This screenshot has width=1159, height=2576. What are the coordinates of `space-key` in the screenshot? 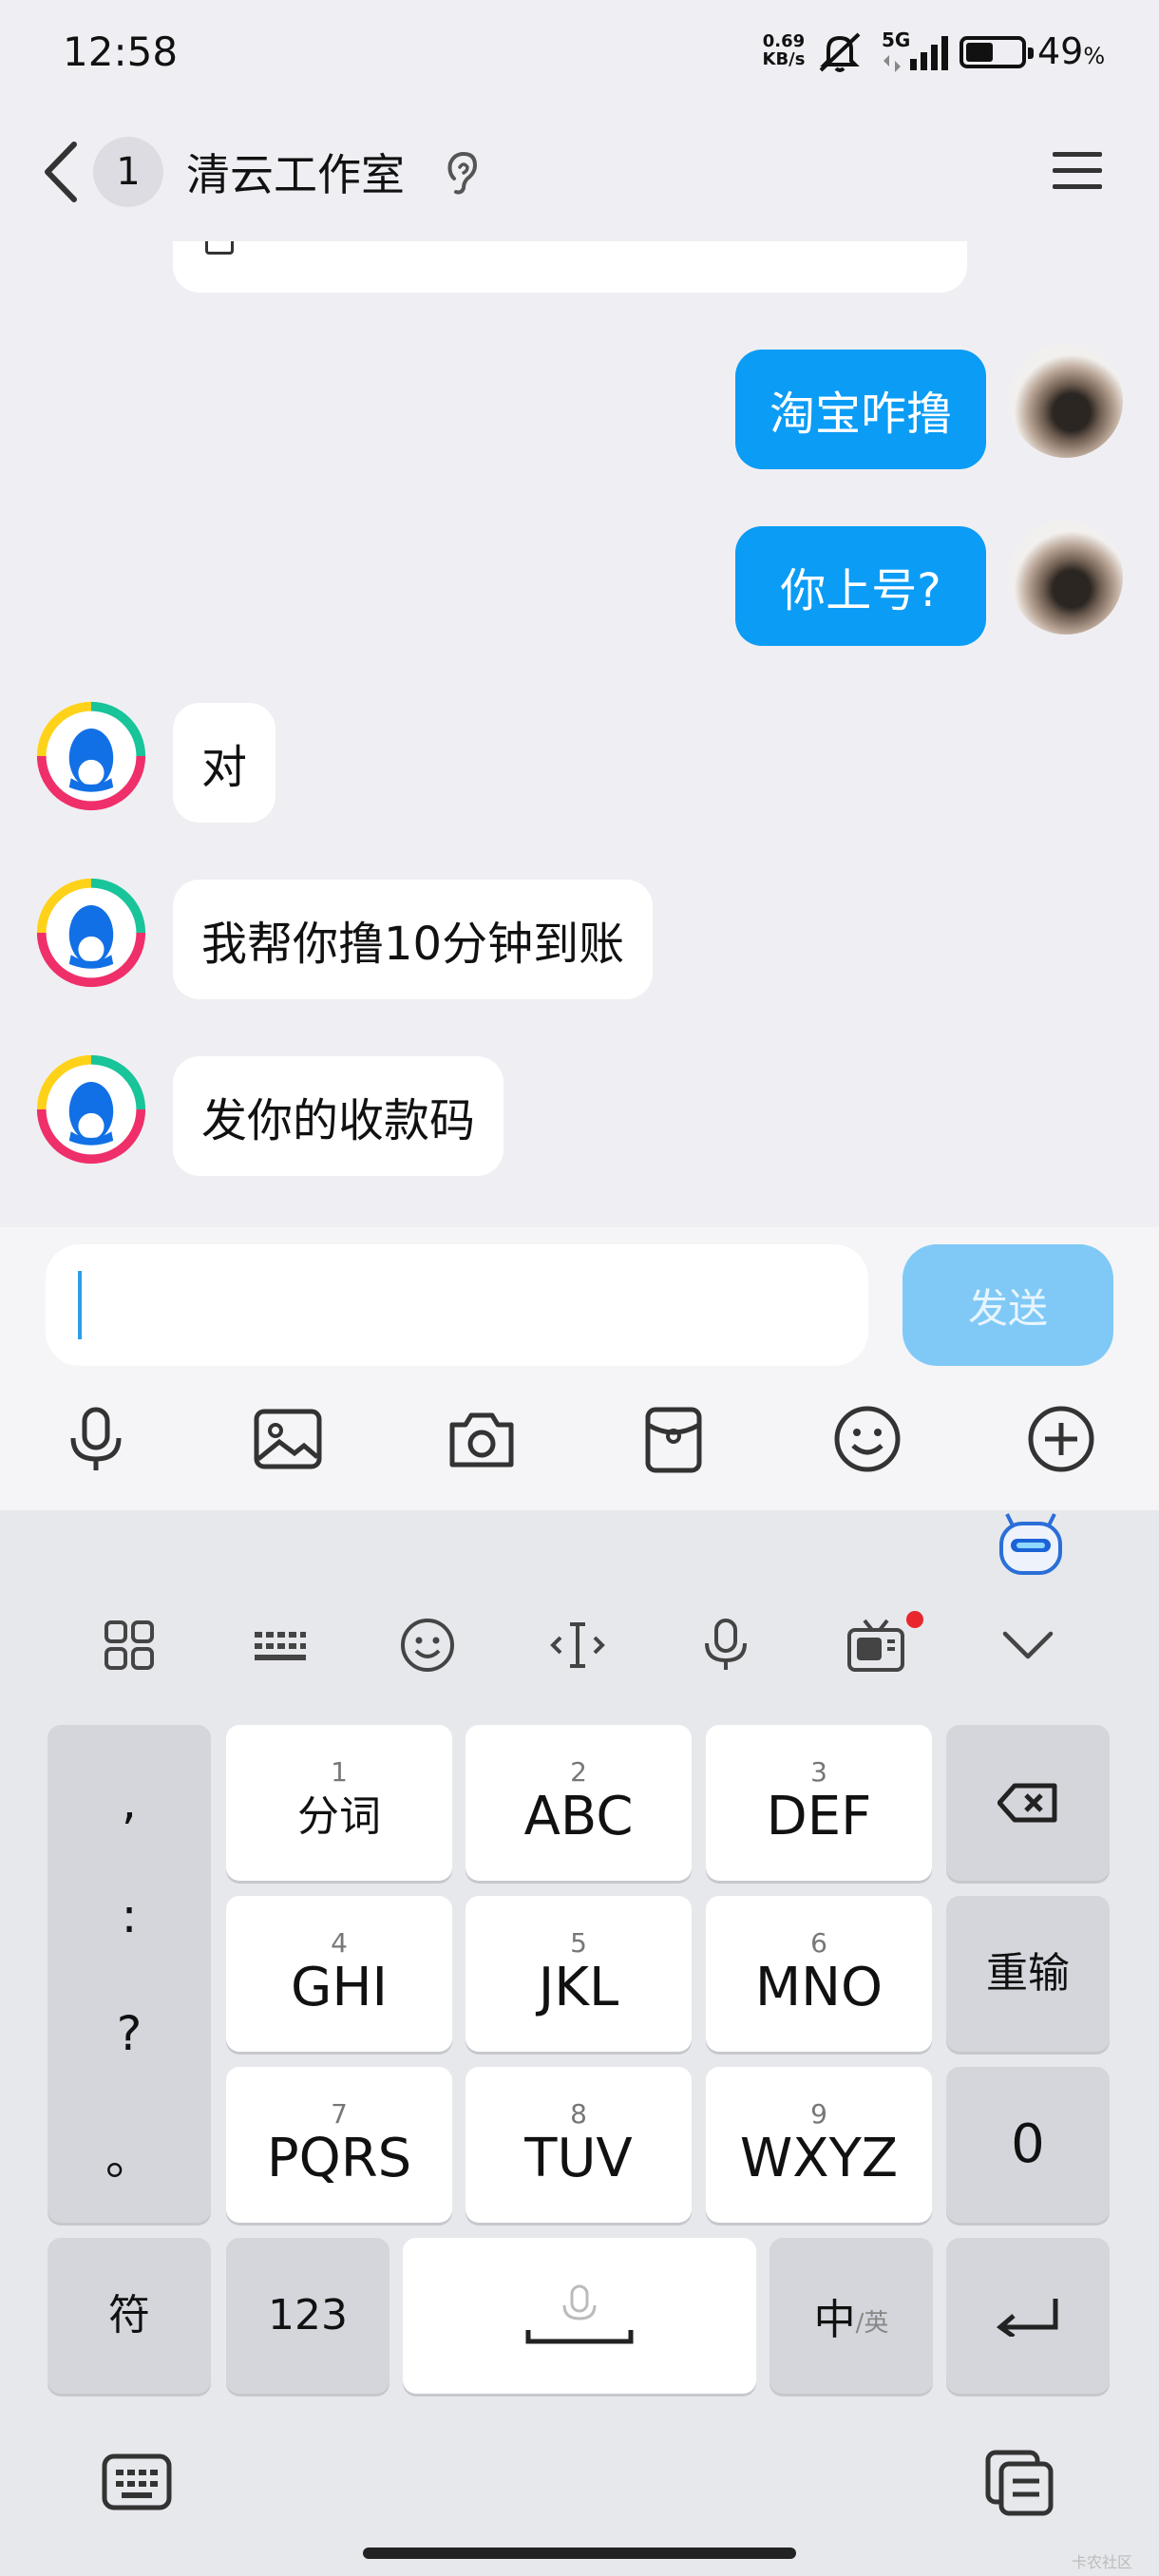 It's located at (579, 2316).